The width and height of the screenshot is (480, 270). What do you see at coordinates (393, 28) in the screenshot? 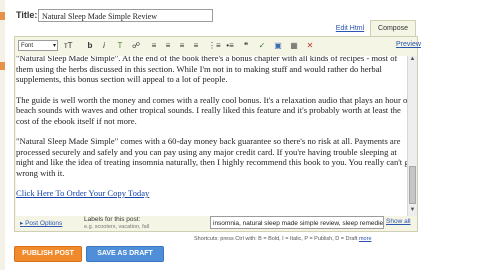
I see `tab-compose: Compose` at bounding box center [393, 28].